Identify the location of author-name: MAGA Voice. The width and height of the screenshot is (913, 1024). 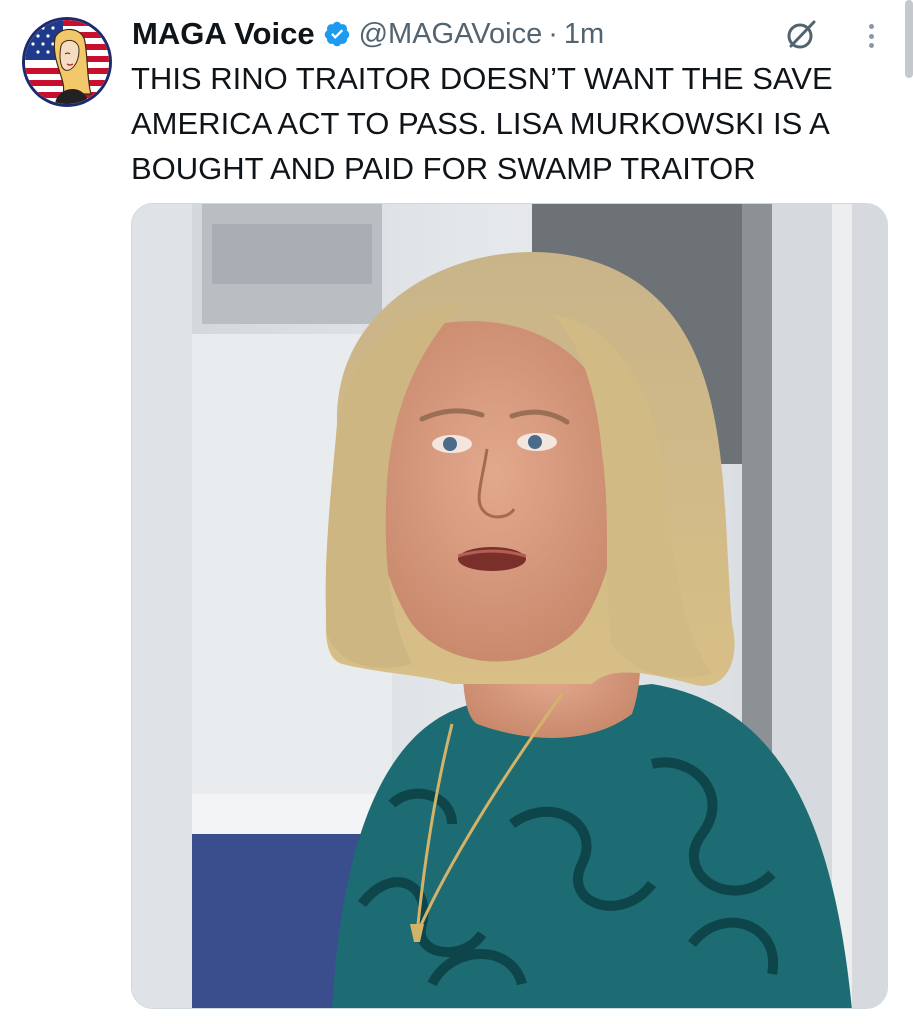
(223, 34).